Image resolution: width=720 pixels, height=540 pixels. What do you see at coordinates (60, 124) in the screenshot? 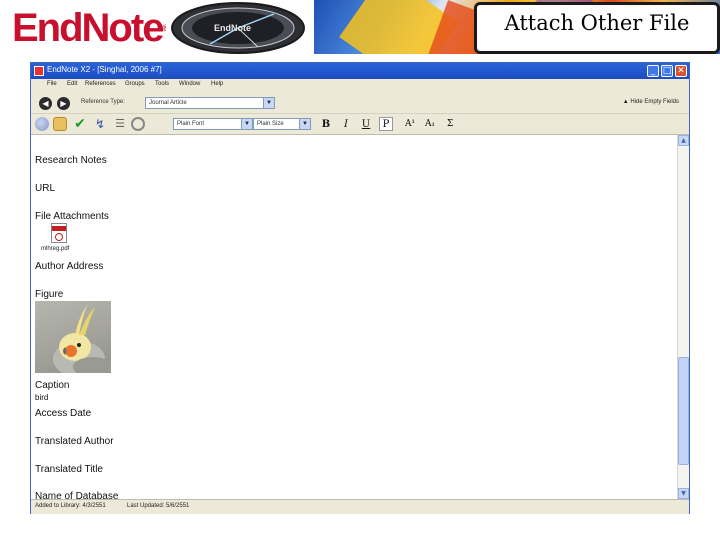
I see `folder-icon` at bounding box center [60, 124].